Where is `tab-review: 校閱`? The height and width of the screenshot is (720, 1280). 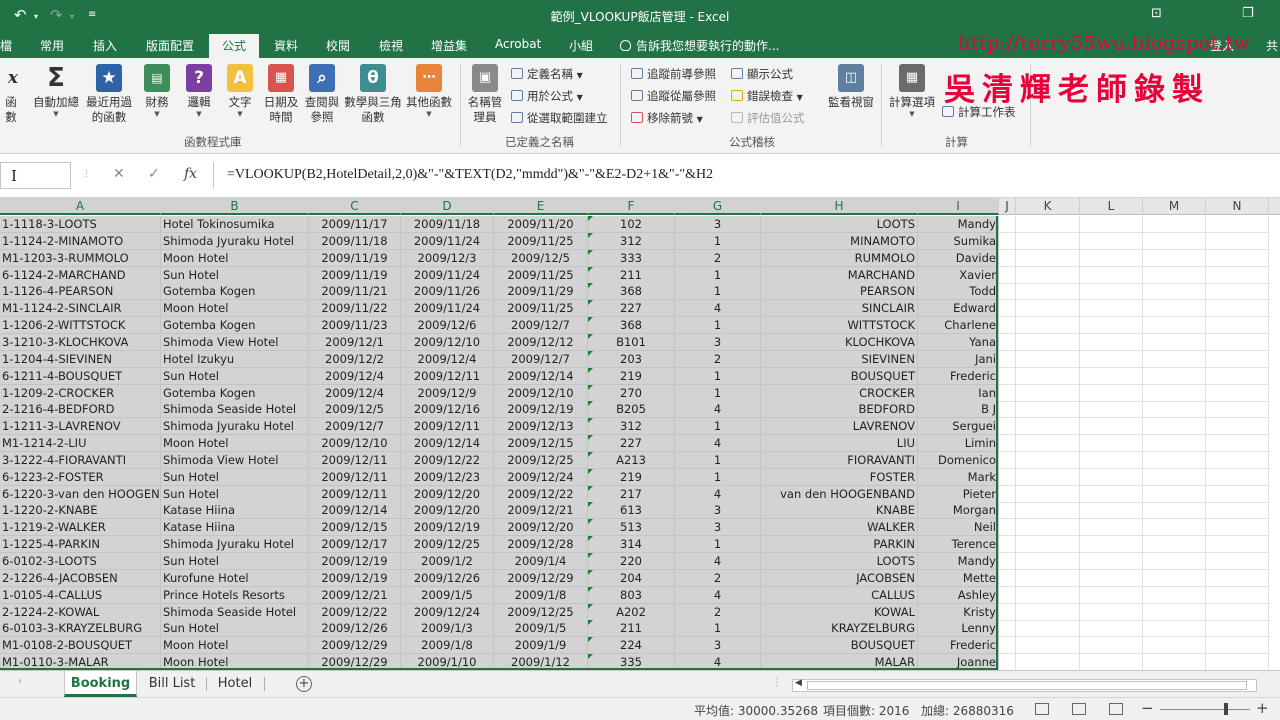 tab-review: 校閱 is located at coordinates (338, 45).